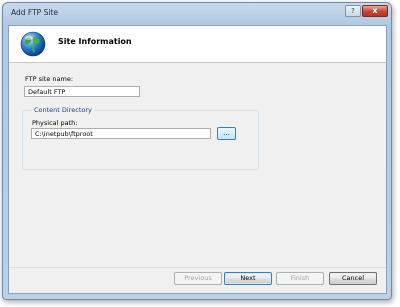  Describe the element at coordinates (353, 278) in the screenshot. I see `cancel-button: Cancel` at that location.